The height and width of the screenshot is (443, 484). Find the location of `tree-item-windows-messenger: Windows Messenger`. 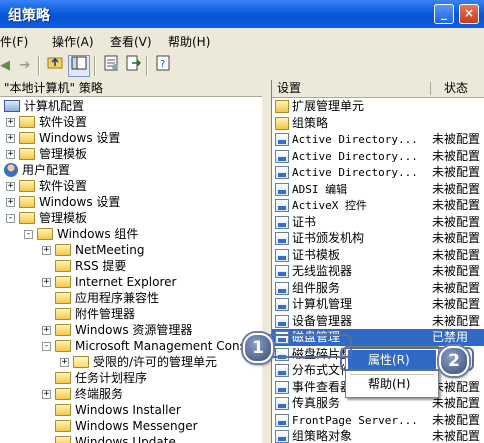

tree-item-windows-messenger: Windows Messenger is located at coordinates (126, 426).